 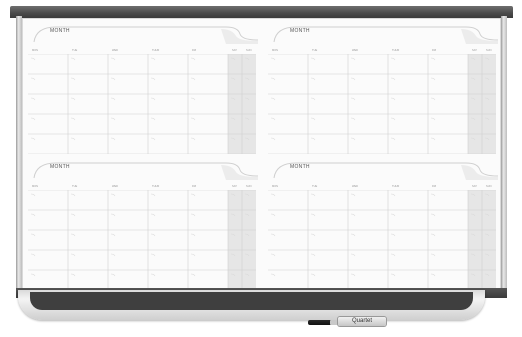 I want to click on marker-tray, so click(x=251, y=305).